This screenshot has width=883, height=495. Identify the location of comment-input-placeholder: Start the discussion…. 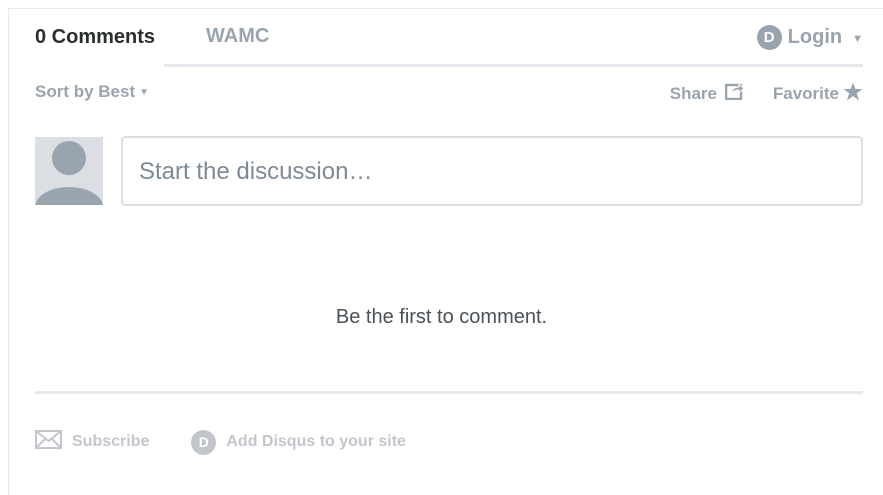
(256, 171).